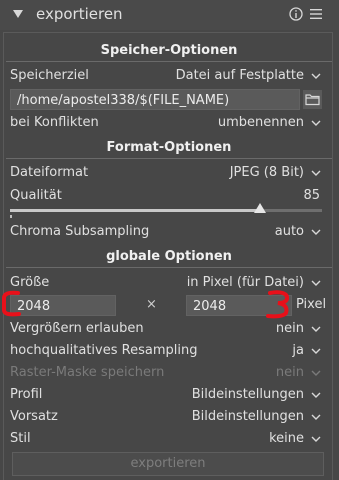  What do you see at coordinates (169, 258) in the screenshot?
I see `section-global: globale Optionen` at bounding box center [169, 258].